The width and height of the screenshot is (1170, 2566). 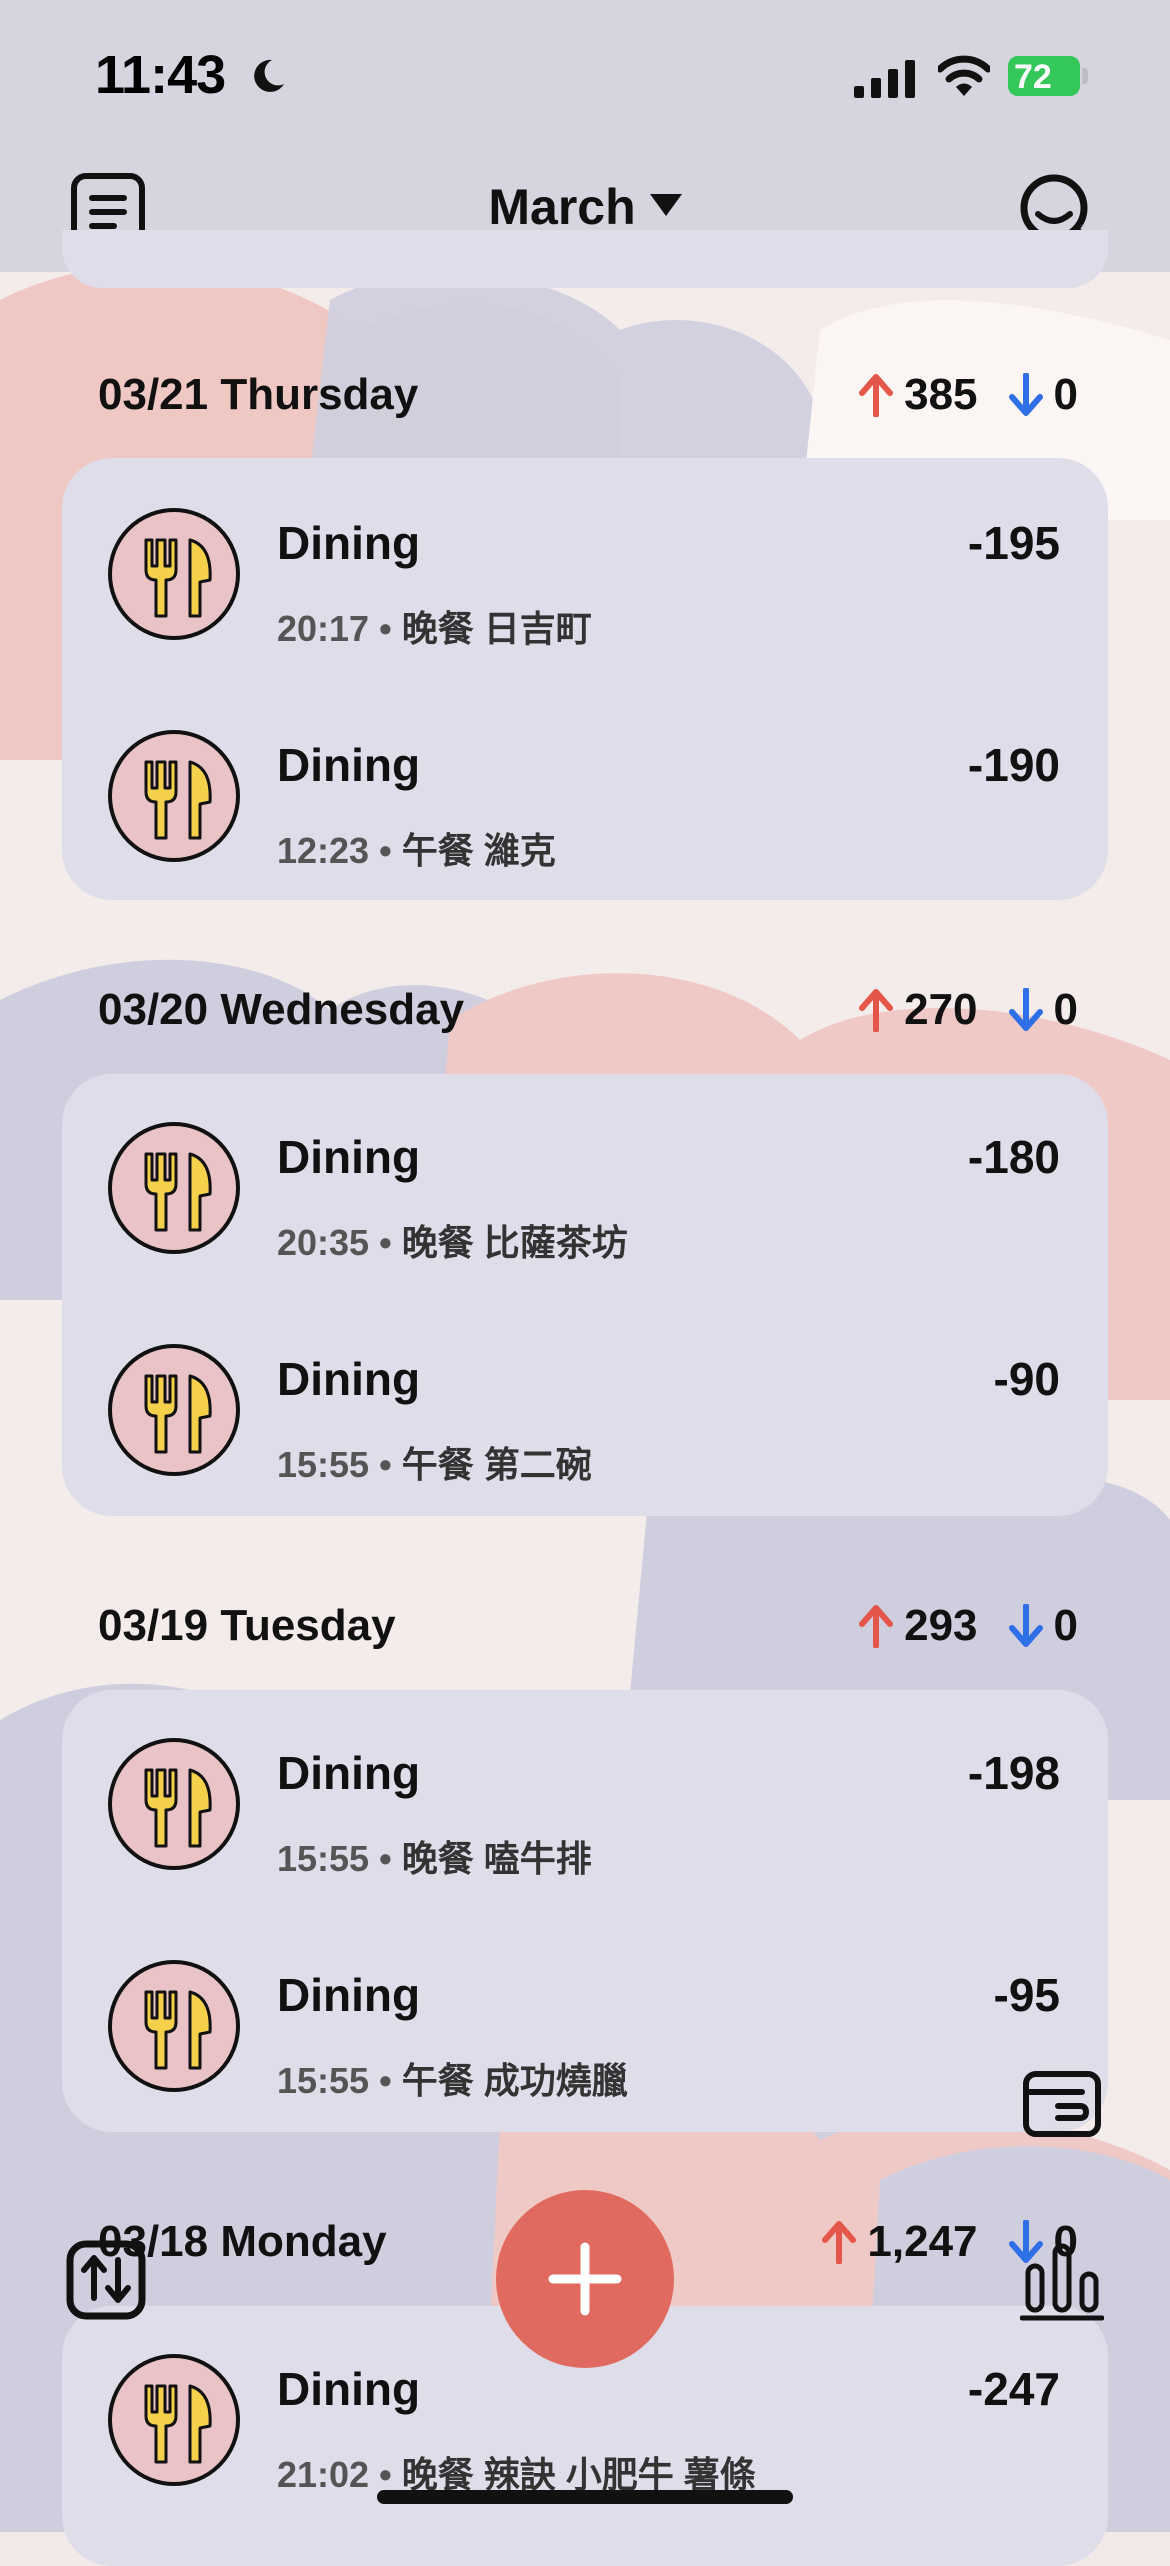 What do you see at coordinates (665, 205) in the screenshot?
I see `caret-down-icon` at bounding box center [665, 205].